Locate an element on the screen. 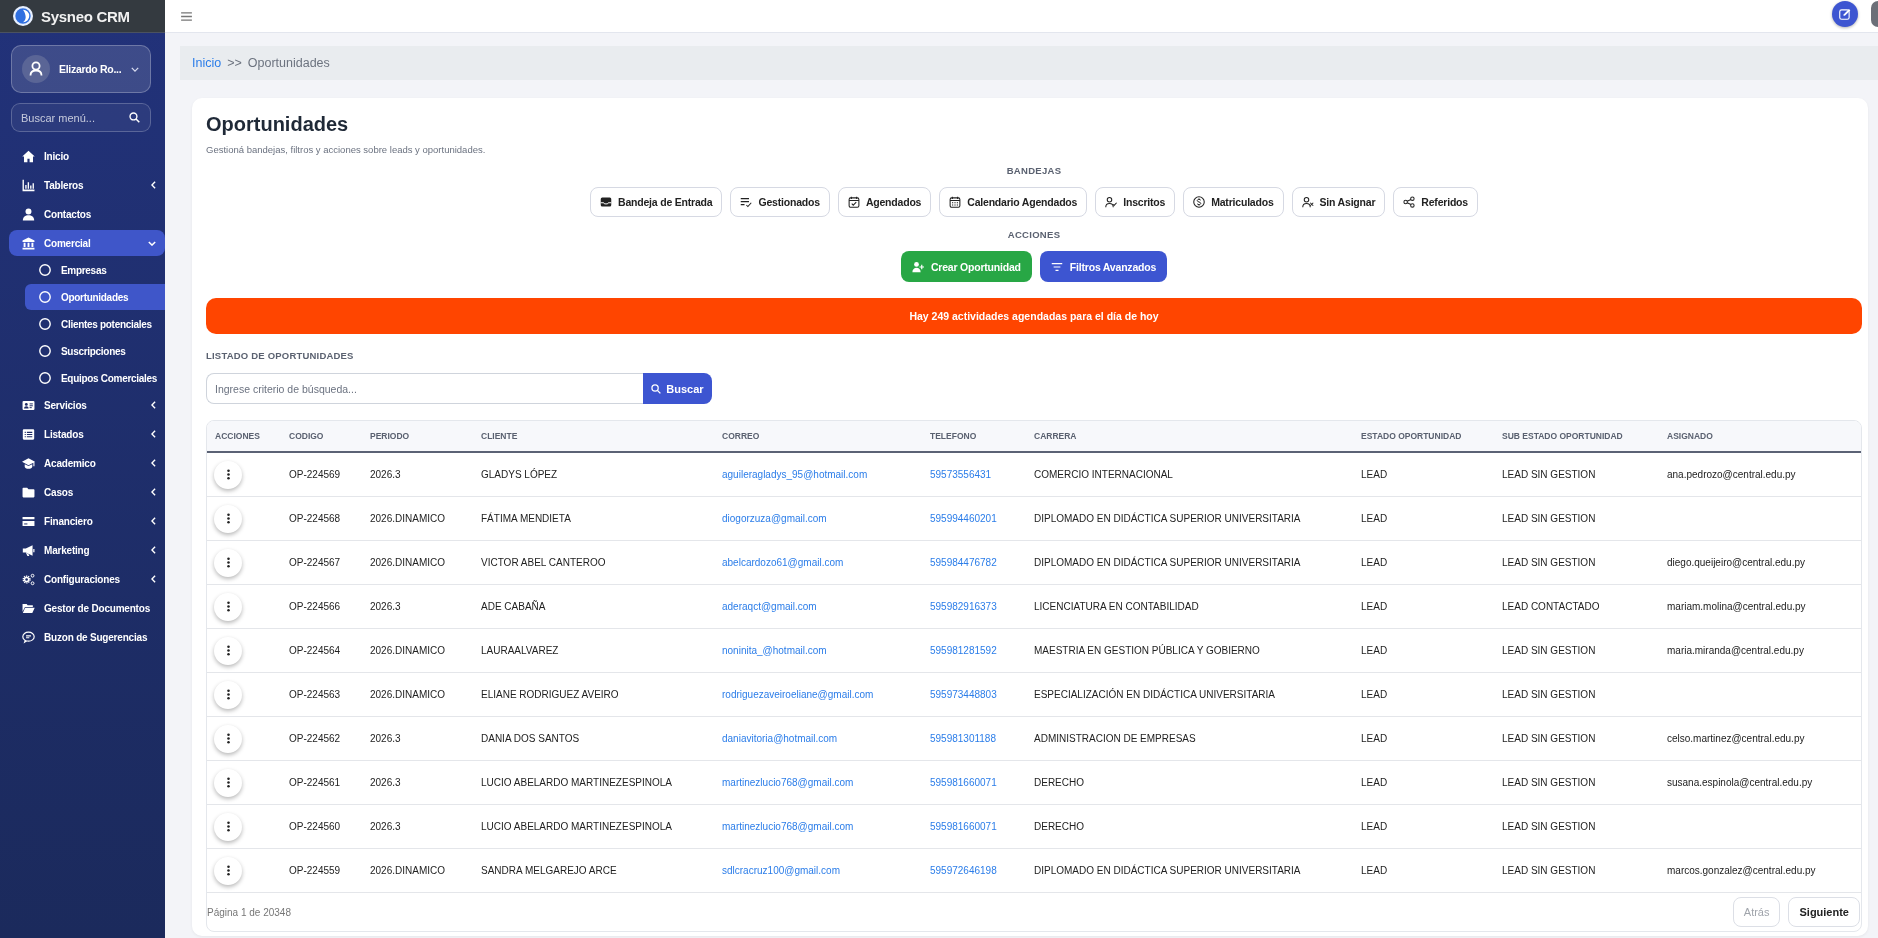 The width and height of the screenshot is (1878, 938). table-cell: OP-224567 is located at coordinates (321, 562).